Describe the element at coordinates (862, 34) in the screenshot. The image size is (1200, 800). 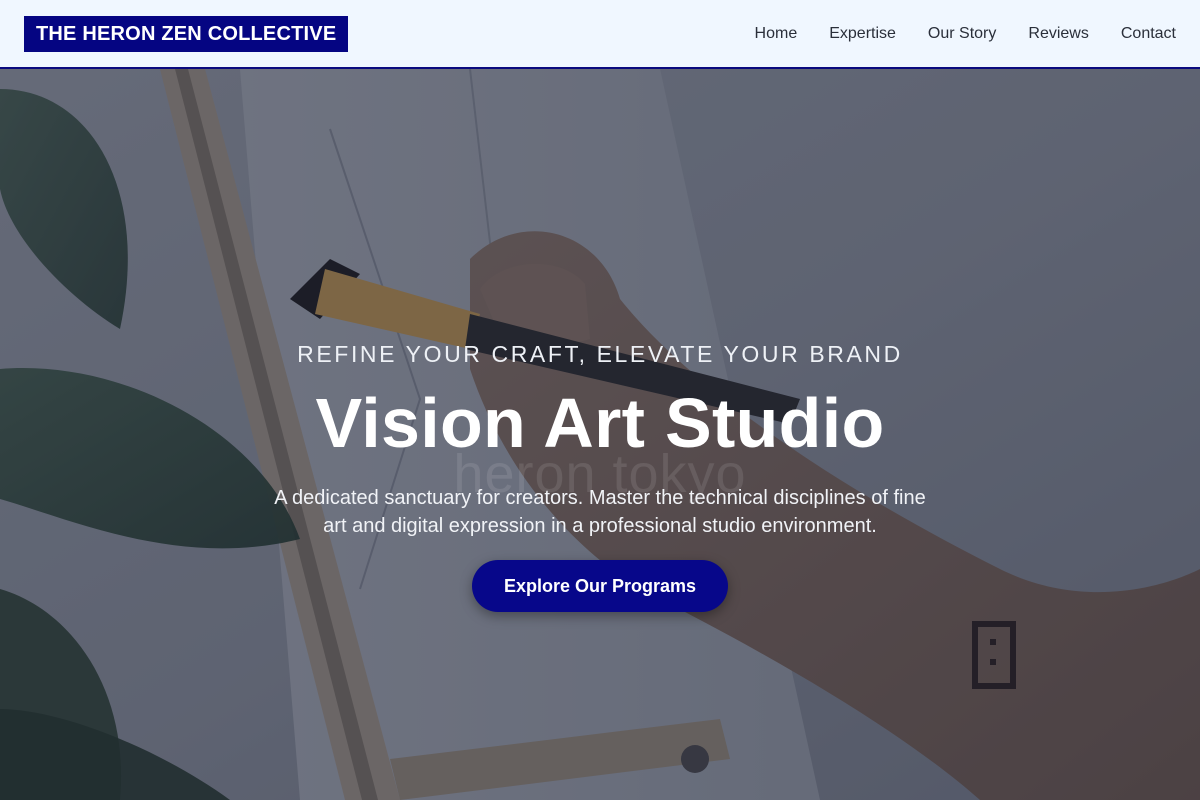
I see `nav-link-expertise: Expertise` at that location.